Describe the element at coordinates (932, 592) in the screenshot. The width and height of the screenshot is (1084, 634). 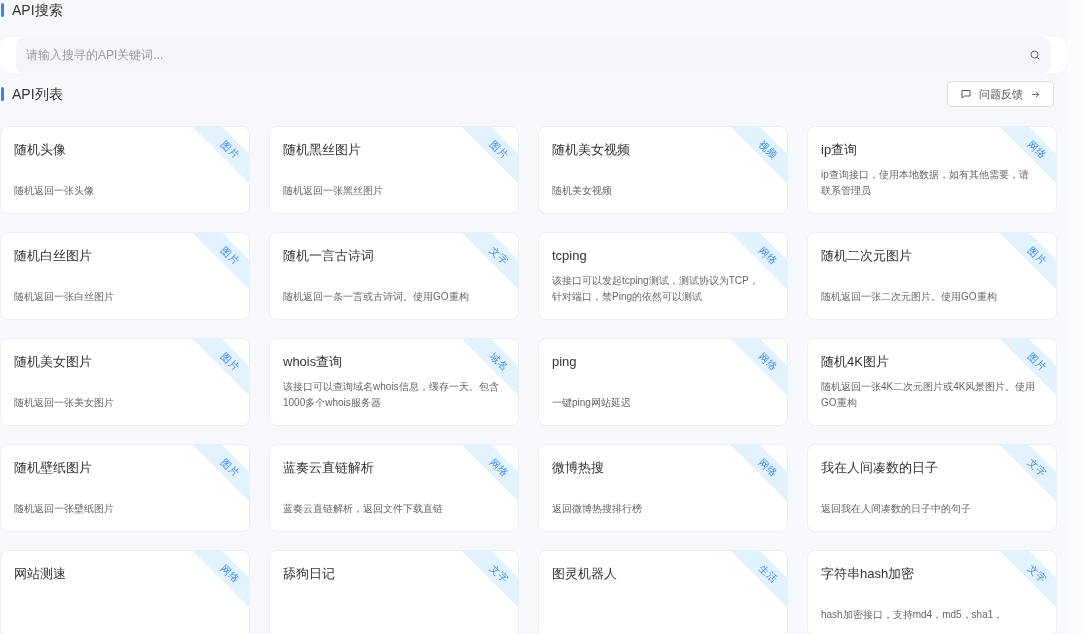
I see `api-card: 字符串hash加密 hash加密接口，支持md4，md5，sha1， 文字` at that location.